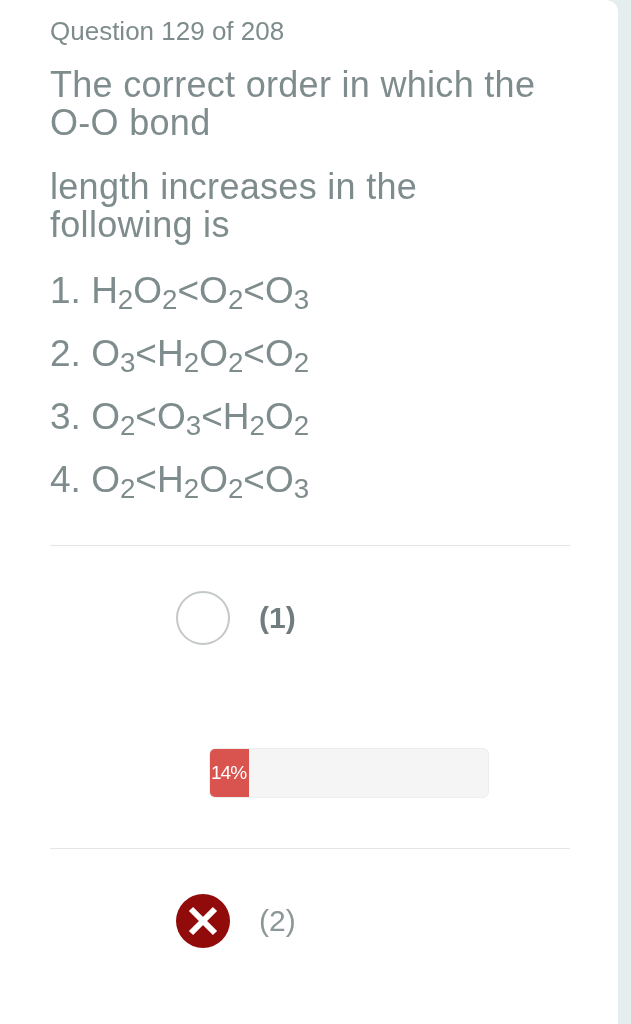 The image size is (631, 1024). Describe the element at coordinates (277, 921) in the screenshot. I see `answer-label: (2)` at that location.